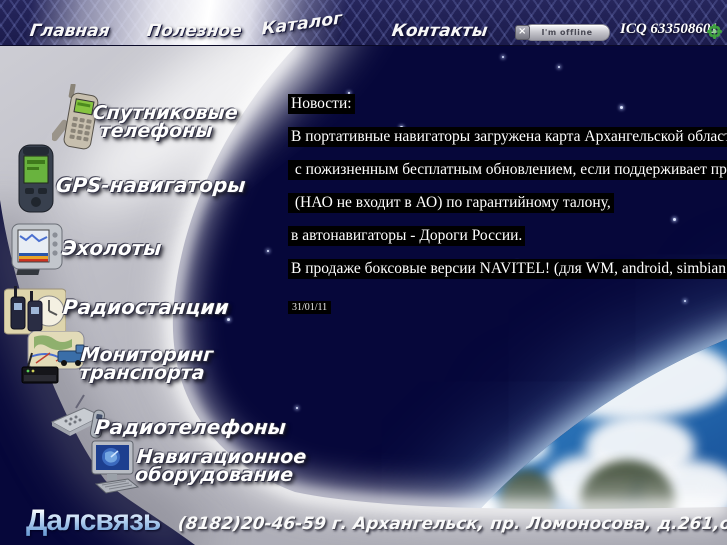 The image size is (727, 545). What do you see at coordinates (114, 469) in the screenshot?
I see `navigation-equipment-icon` at bounding box center [114, 469].